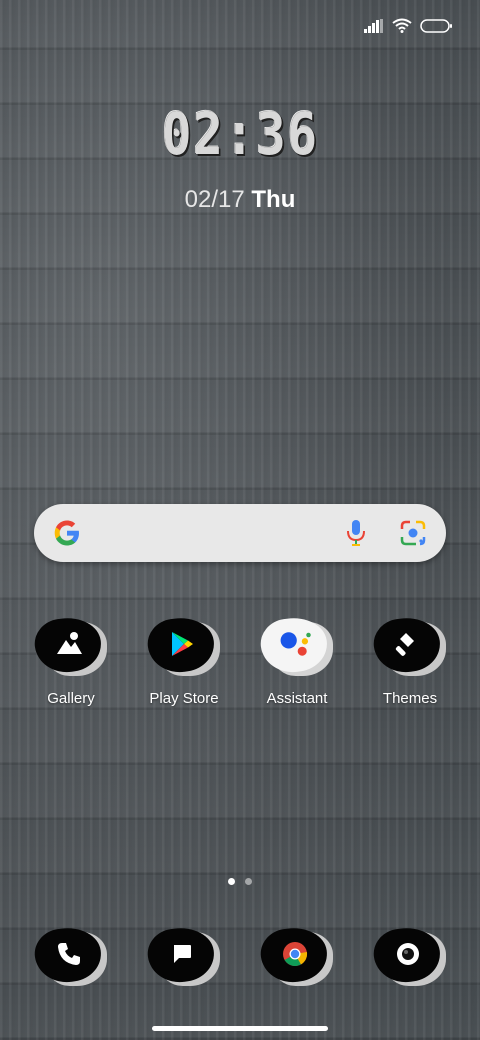 This screenshot has height=1040, width=480. I want to click on app-label-play-store: Play Store, so click(184, 698).